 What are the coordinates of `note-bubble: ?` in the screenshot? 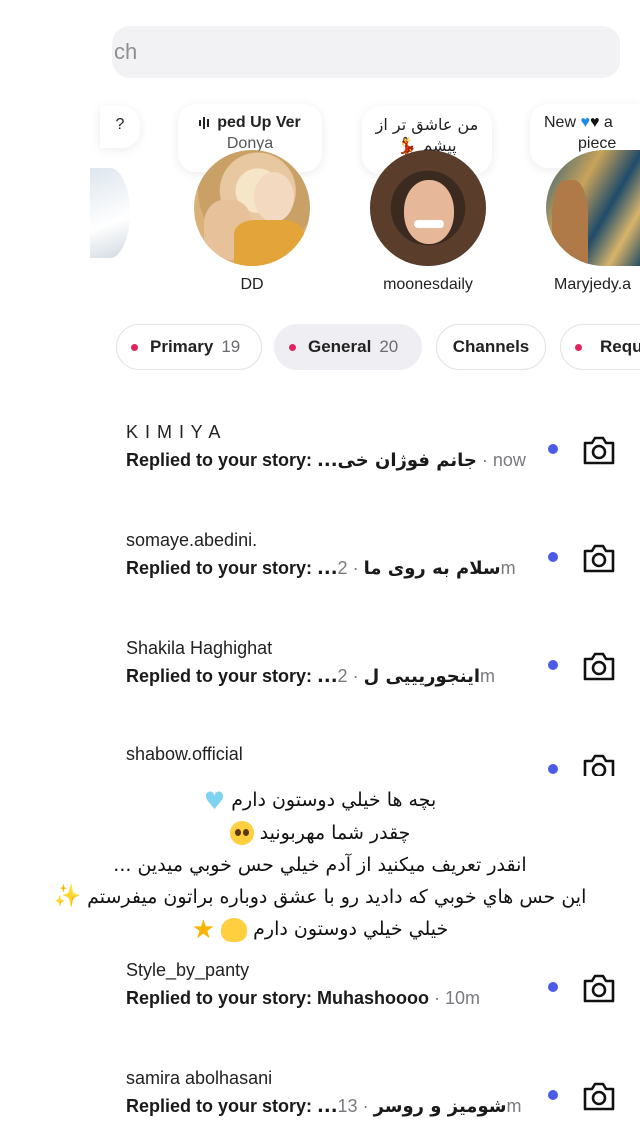 It's located at (120, 127).